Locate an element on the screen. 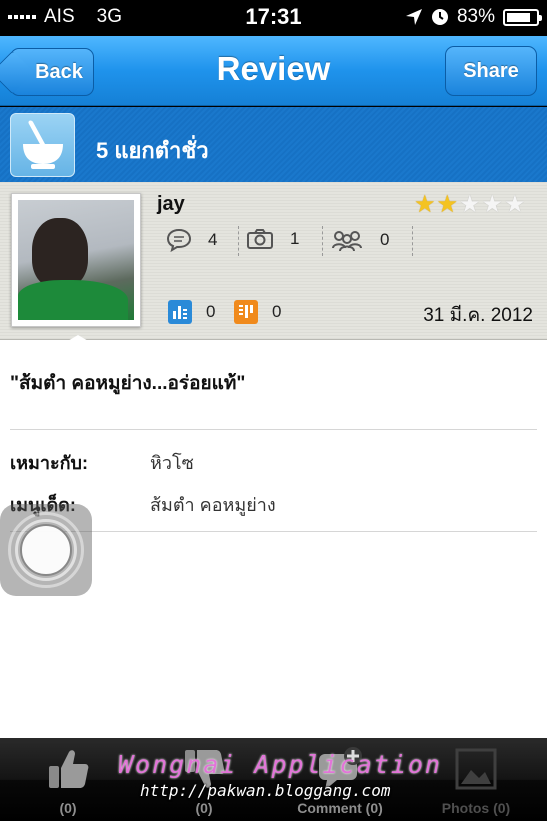 This screenshot has width=547, height=821. watermark-url: http://pakwan.bloggang.com is located at coordinates (265, 790).